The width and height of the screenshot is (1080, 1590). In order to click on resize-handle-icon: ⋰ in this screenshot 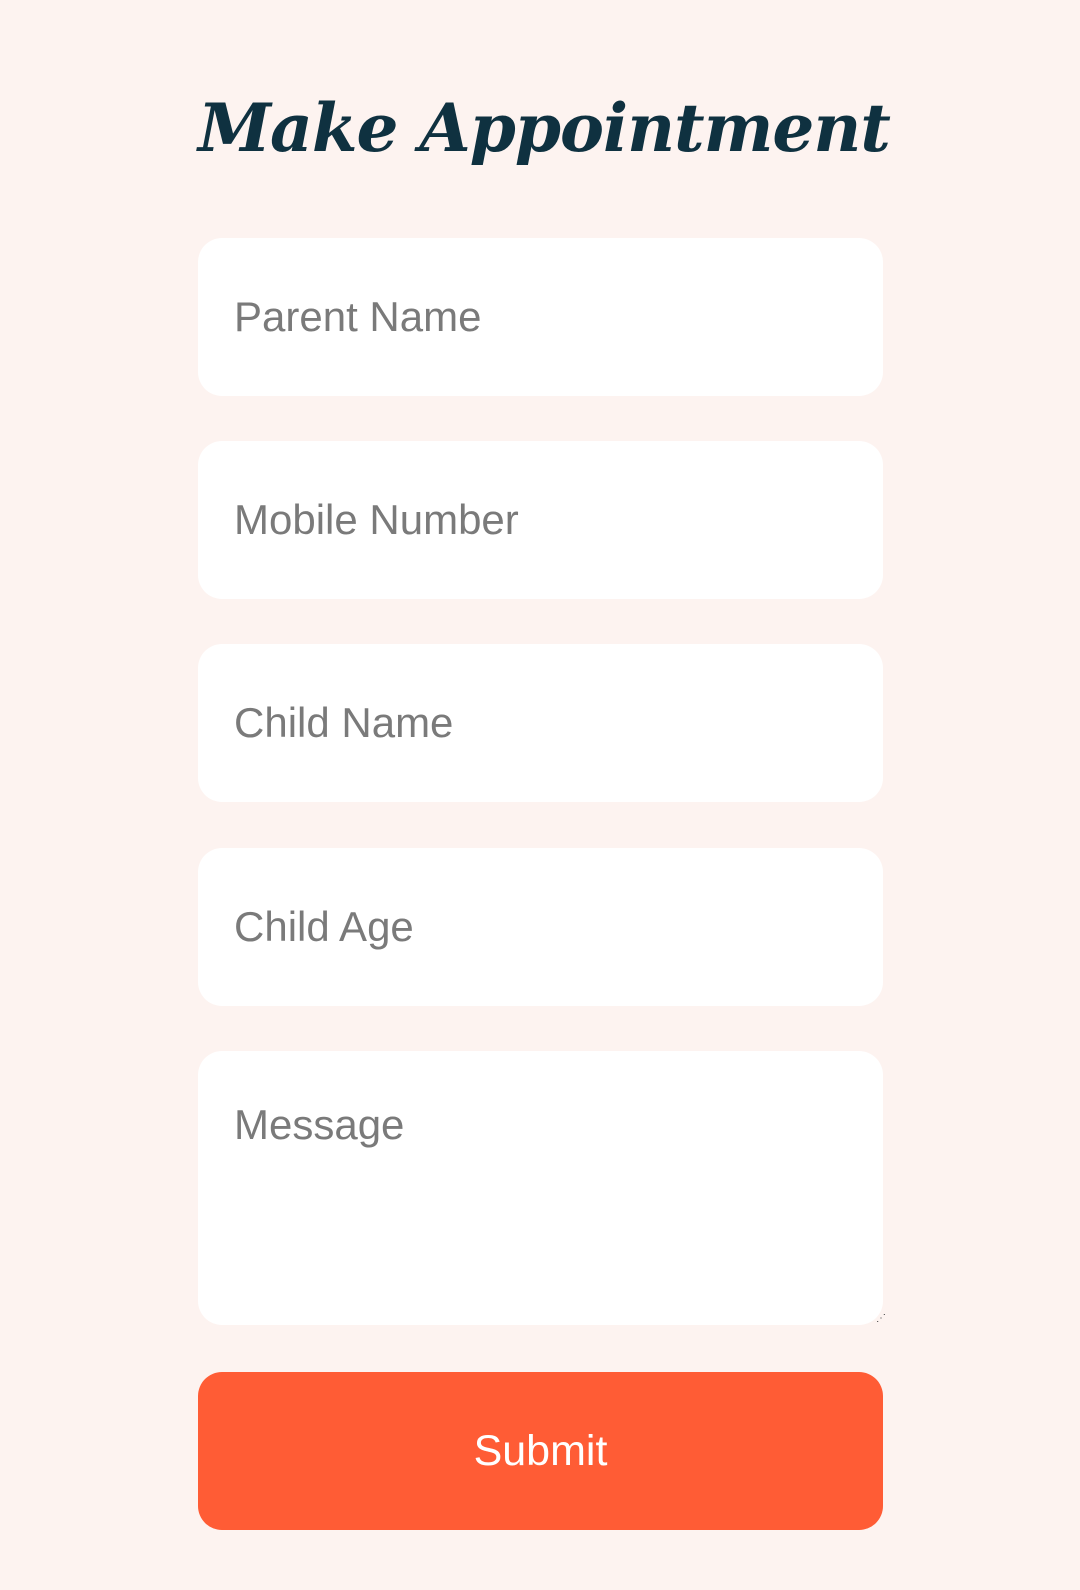, I will do `click(881, 1319)`.